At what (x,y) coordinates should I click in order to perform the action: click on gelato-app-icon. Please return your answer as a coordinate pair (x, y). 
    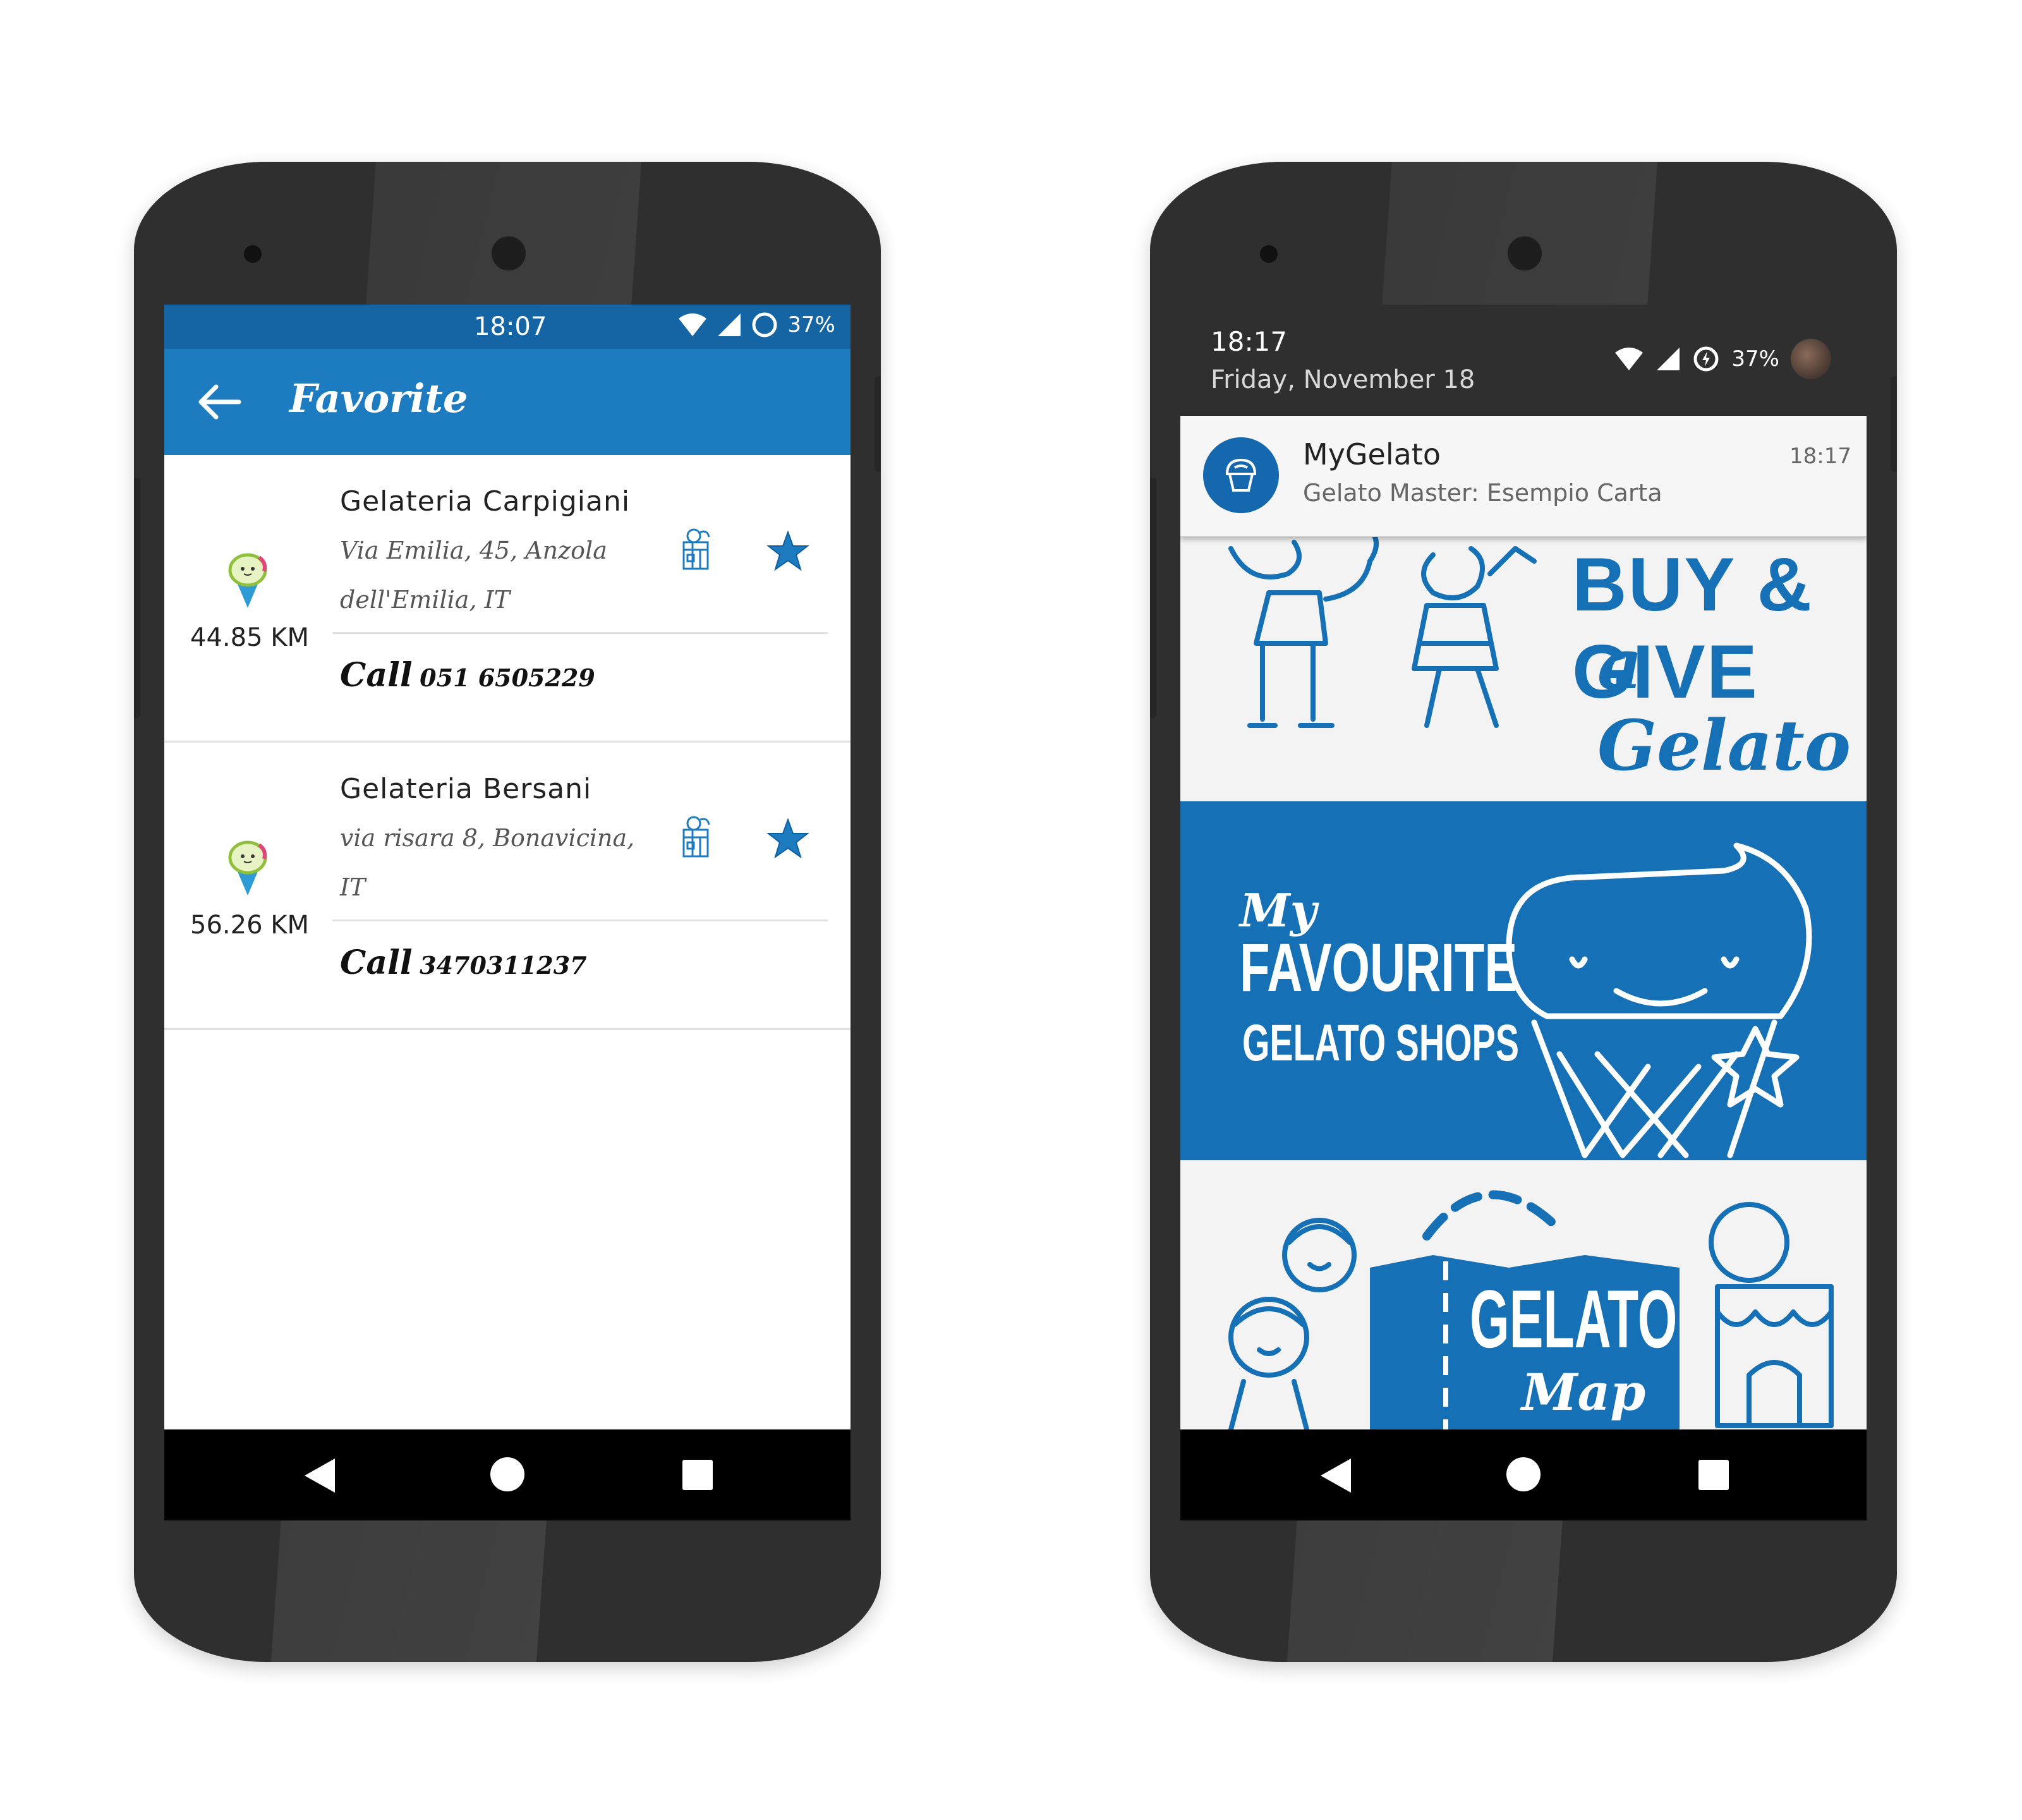
    Looking at the image, I should click on (1241, 475).